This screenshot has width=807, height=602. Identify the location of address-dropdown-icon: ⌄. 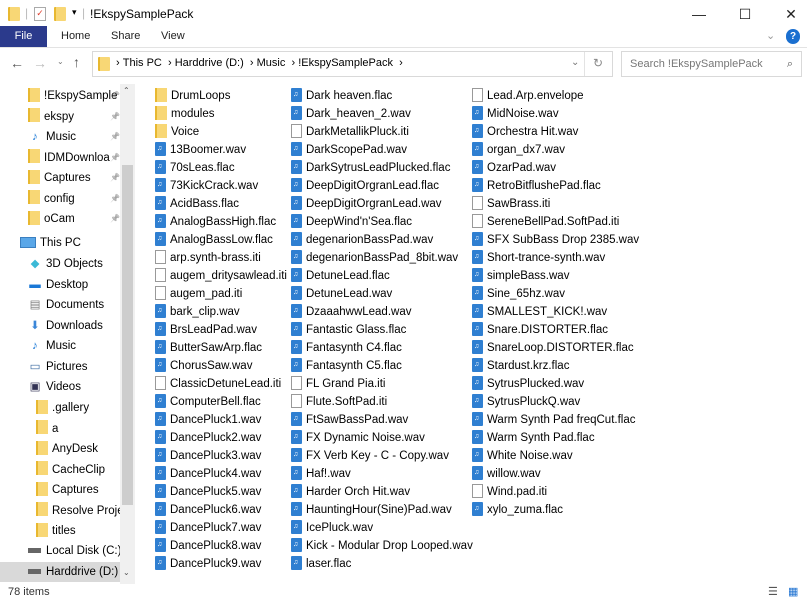
(575, 62).